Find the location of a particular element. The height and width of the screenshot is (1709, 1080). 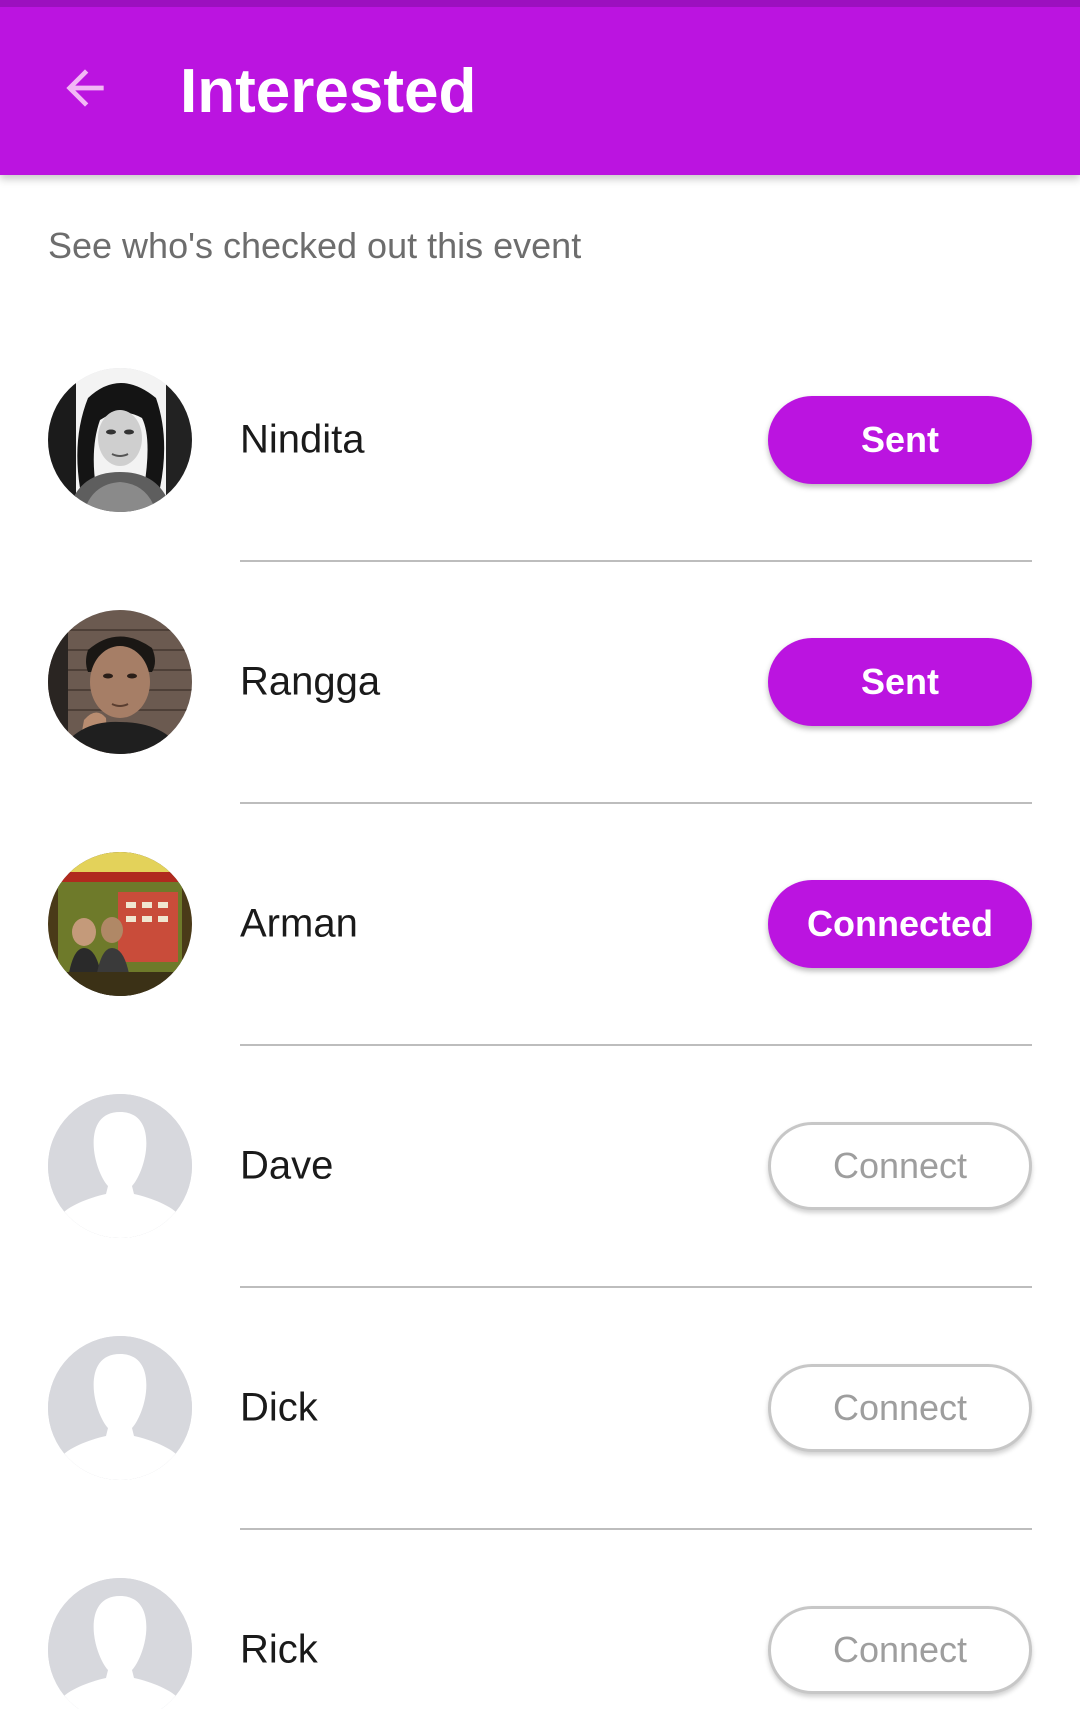

app-bar: Interested is located at coordinates (540, 87).